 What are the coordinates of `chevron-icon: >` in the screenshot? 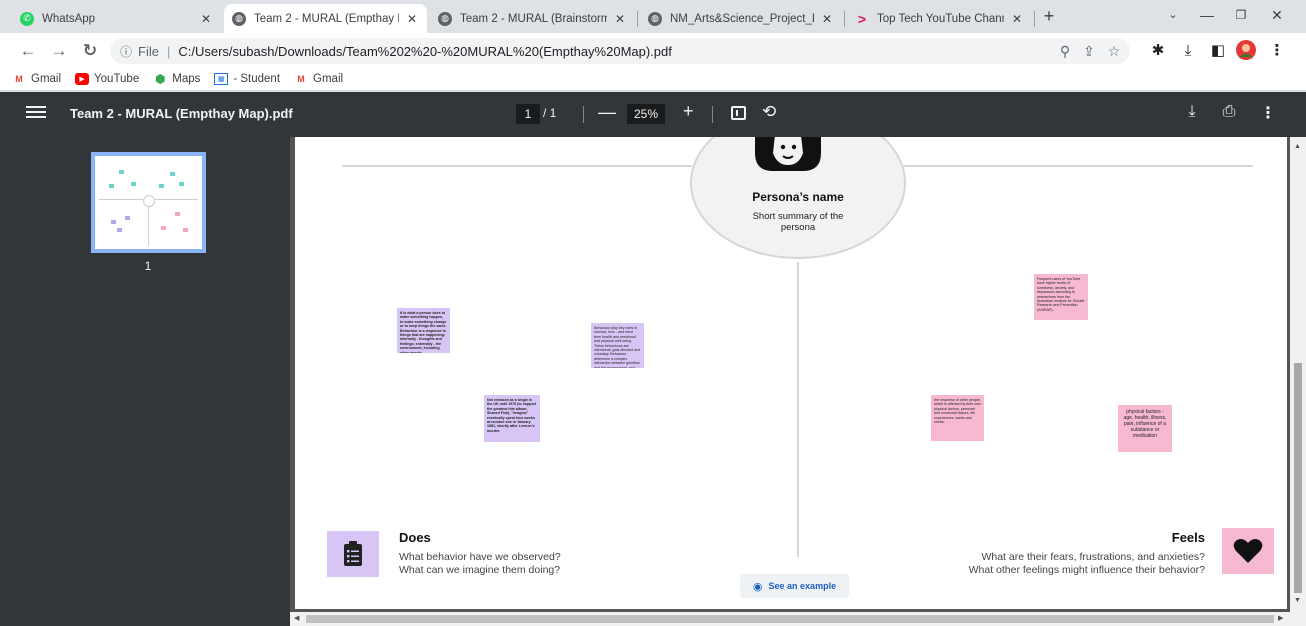 It's located at (862, 18).